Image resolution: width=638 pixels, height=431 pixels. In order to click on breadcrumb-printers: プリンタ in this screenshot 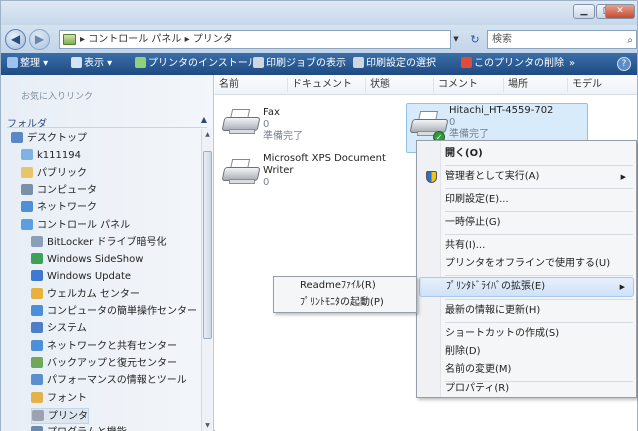, I will do `click(213, 39)`.